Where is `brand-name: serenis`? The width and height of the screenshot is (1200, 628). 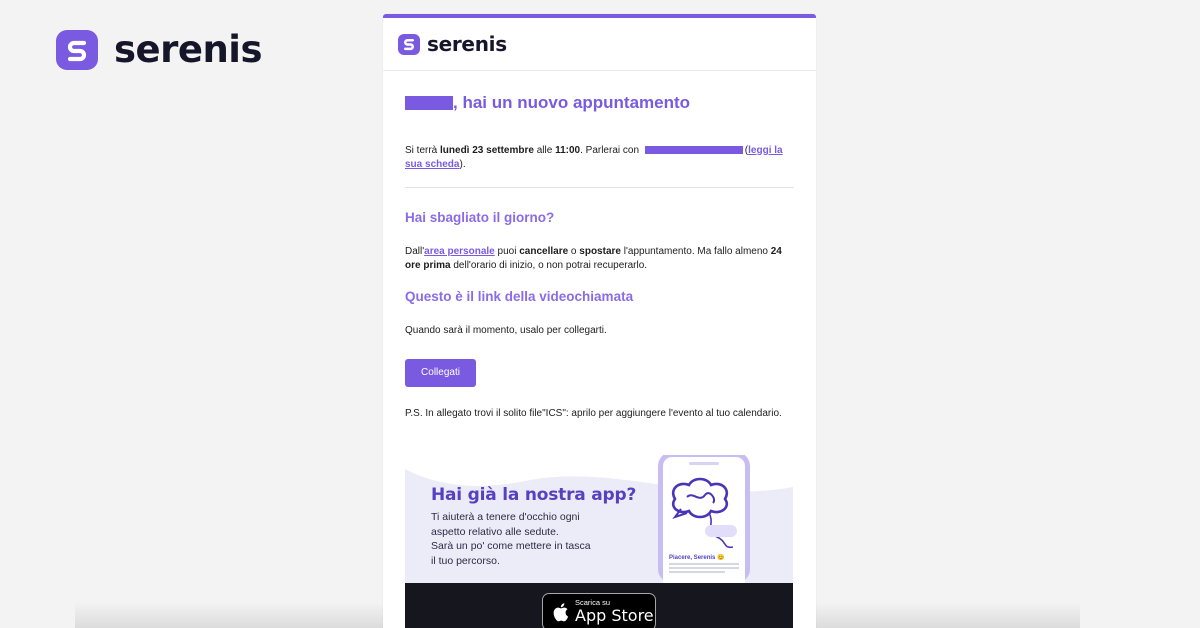
brand-name: serenis is located at coordinates (188, 49).